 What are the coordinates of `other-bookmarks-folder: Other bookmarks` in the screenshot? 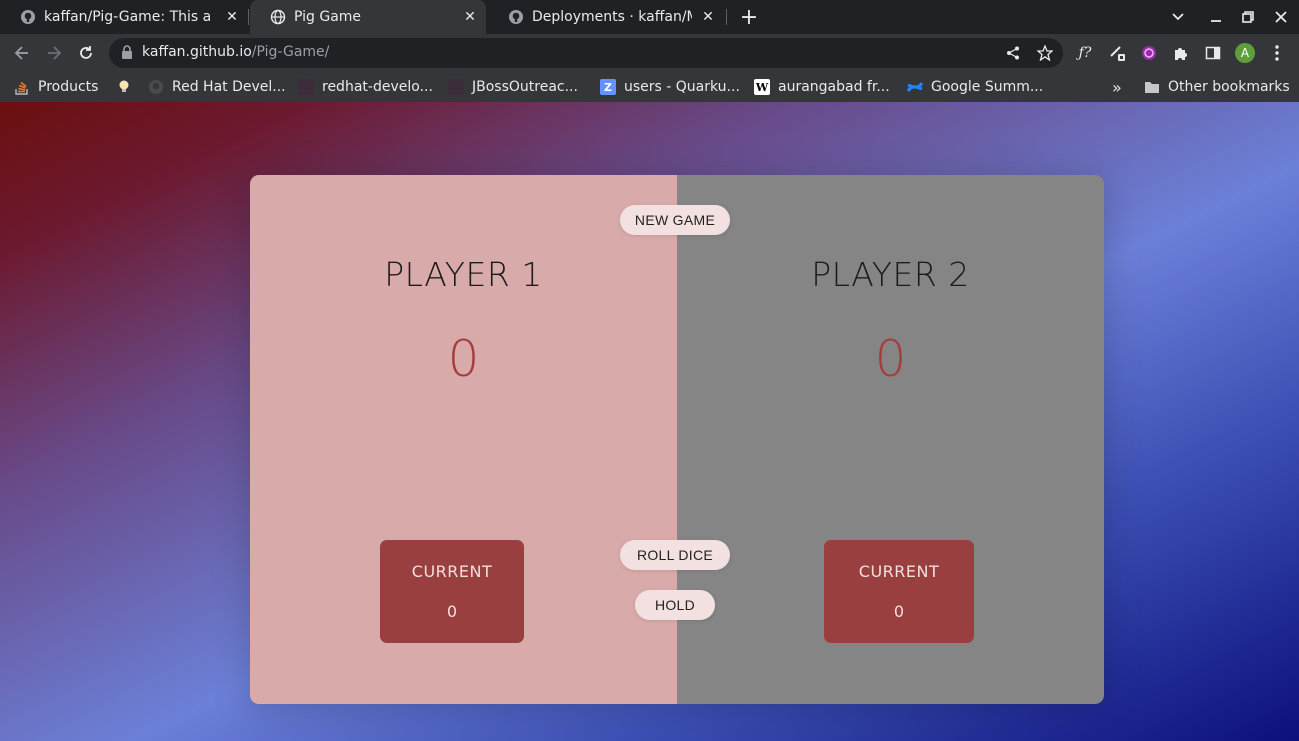 It's located at (1217, 87).